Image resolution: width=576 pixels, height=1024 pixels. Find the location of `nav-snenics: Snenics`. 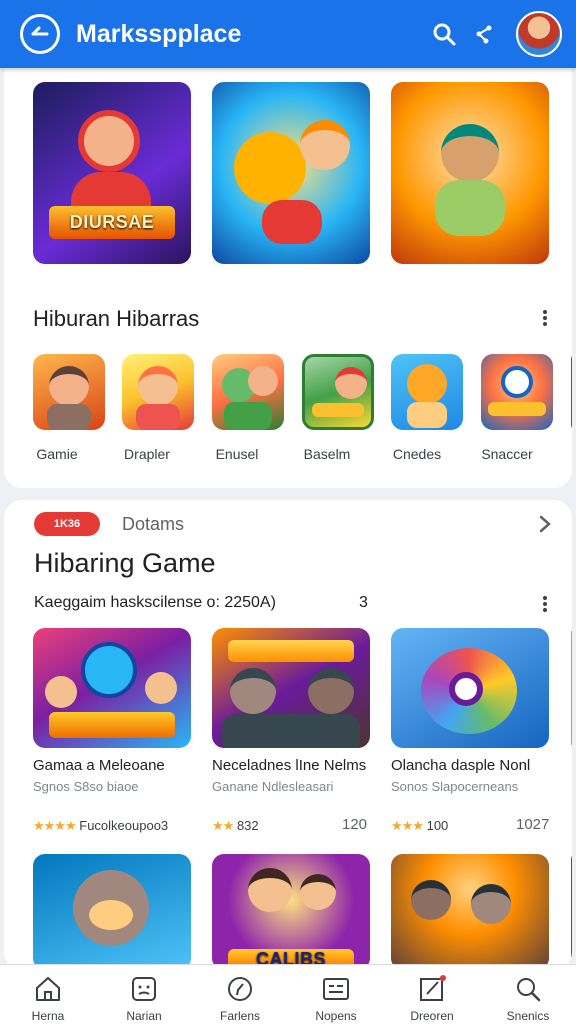

nav-snenics: Snenics is located at coordinates (528, 994).